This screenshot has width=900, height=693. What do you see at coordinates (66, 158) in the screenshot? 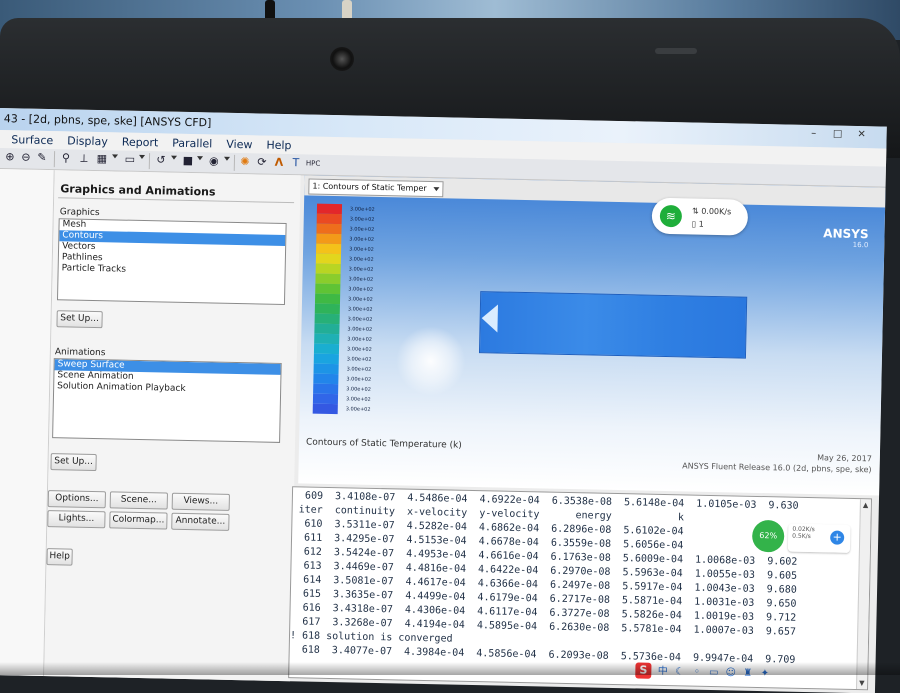
I see `zoom-fit-icon: ⚲` at bounding box center [66, 158].